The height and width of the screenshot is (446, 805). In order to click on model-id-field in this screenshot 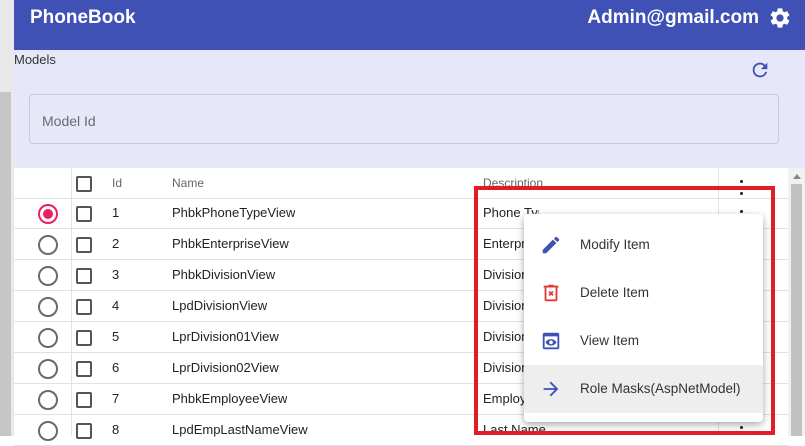, I will do `click(404, 119)`.